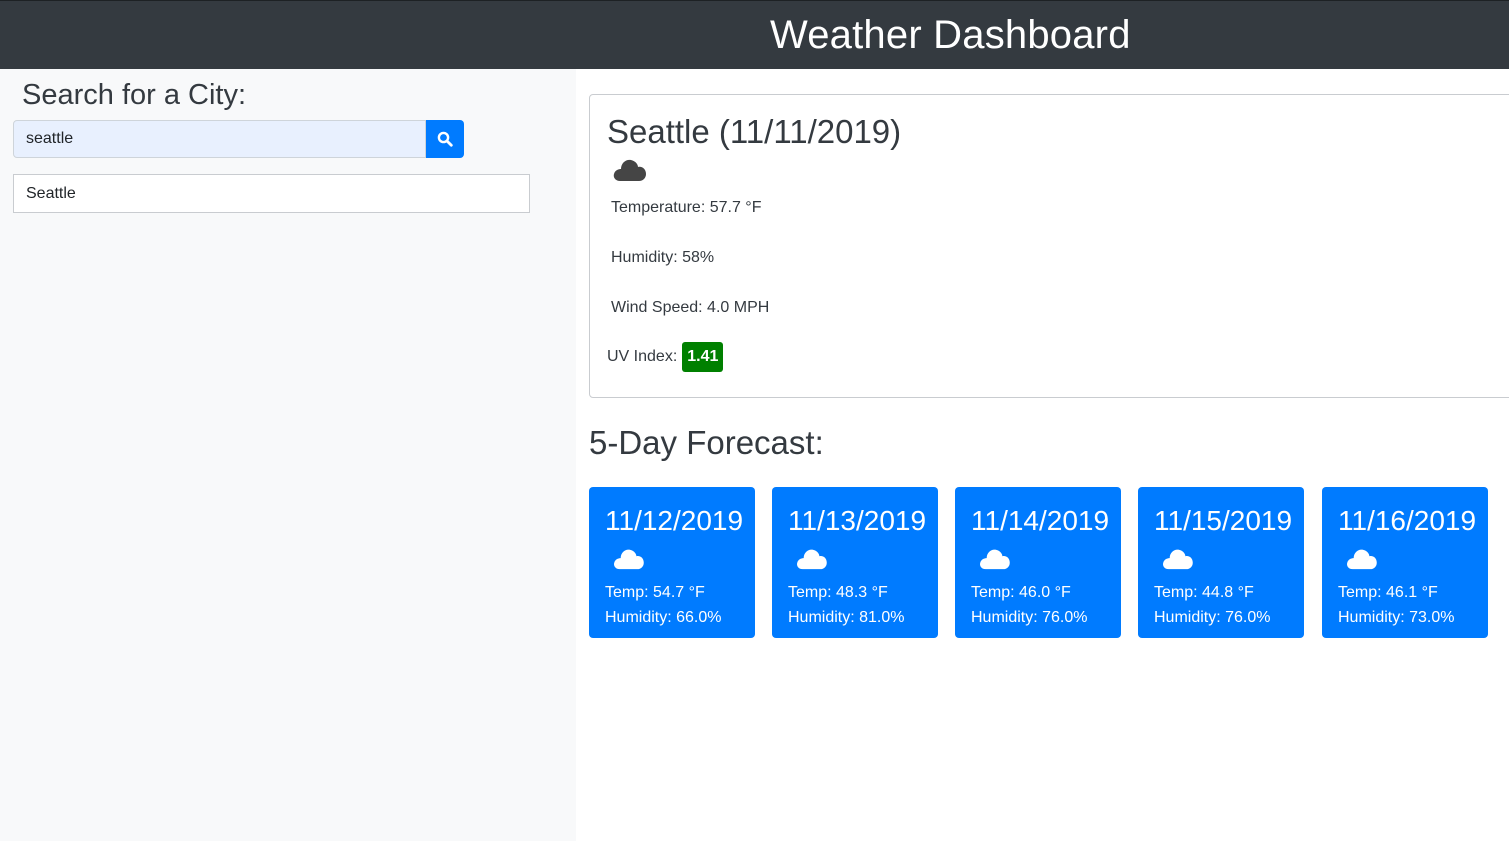  What do you see at coordinates (1407, 520) in the screenshot?
I see `forecast-date: 11/16/2019` at bounding box center [1407, 520].